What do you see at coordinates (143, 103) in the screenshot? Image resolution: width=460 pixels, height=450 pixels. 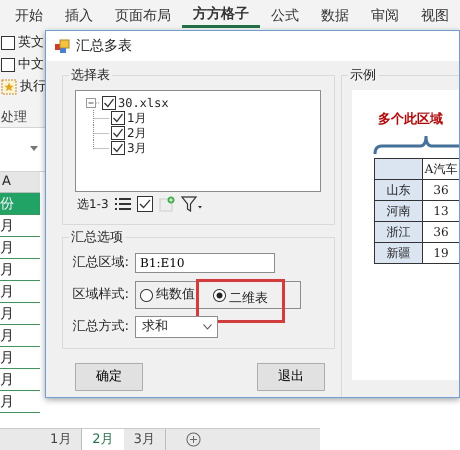 I see `tree-item: 30.xlsx` at bounding box center [143, 103].